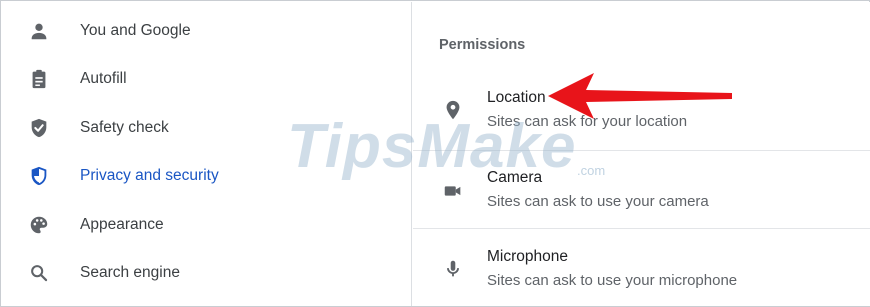 The image size is (870, 307). Describe the element at coordinates (527, 256) in the screenshot. I see `permission-title: Microphone` at that location.